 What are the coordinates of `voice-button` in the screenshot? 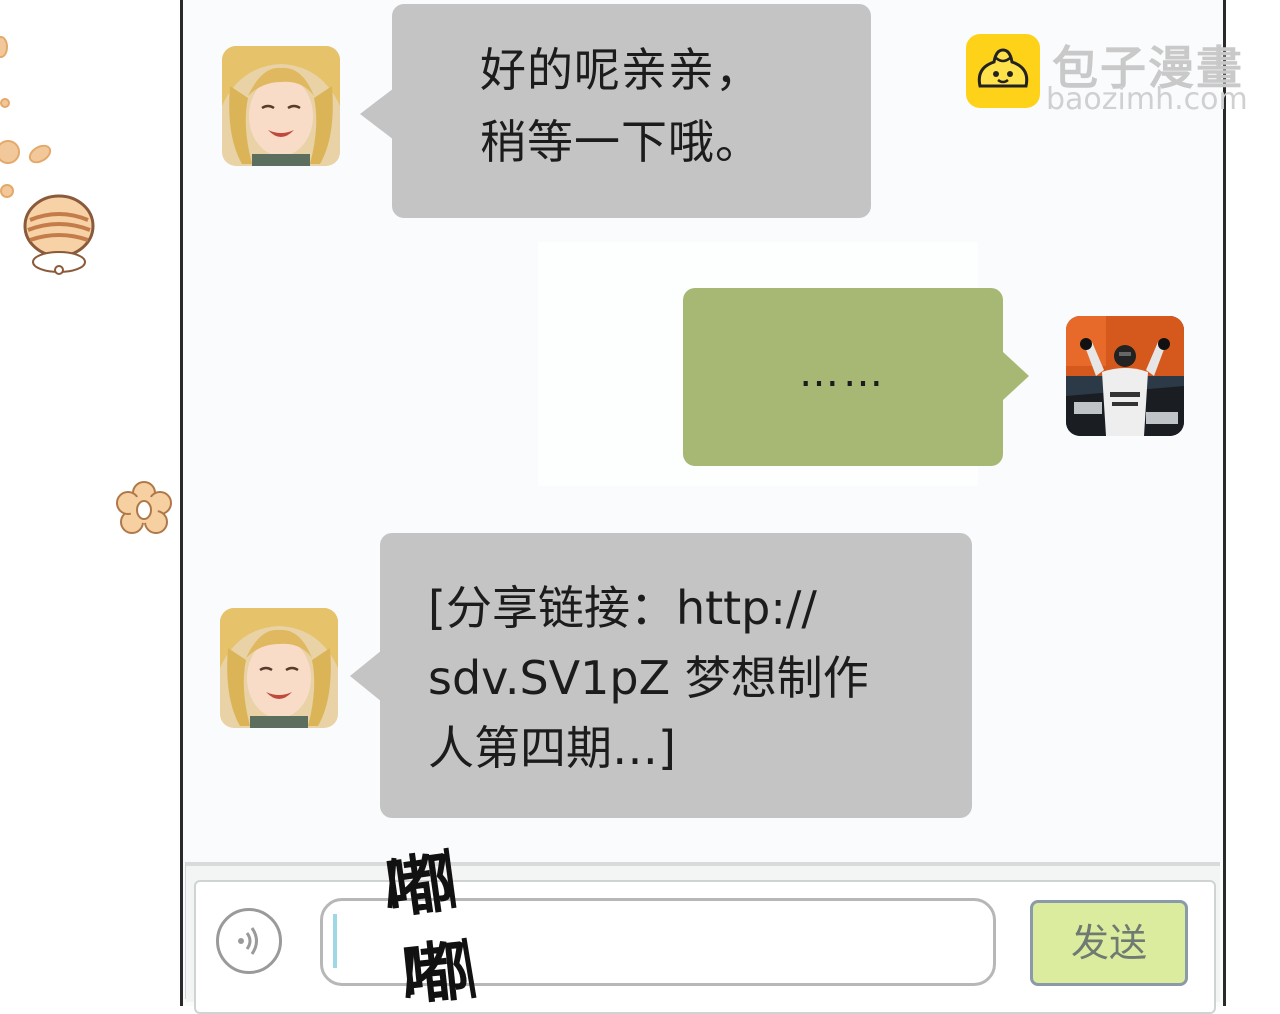 It's located at (249, 941).